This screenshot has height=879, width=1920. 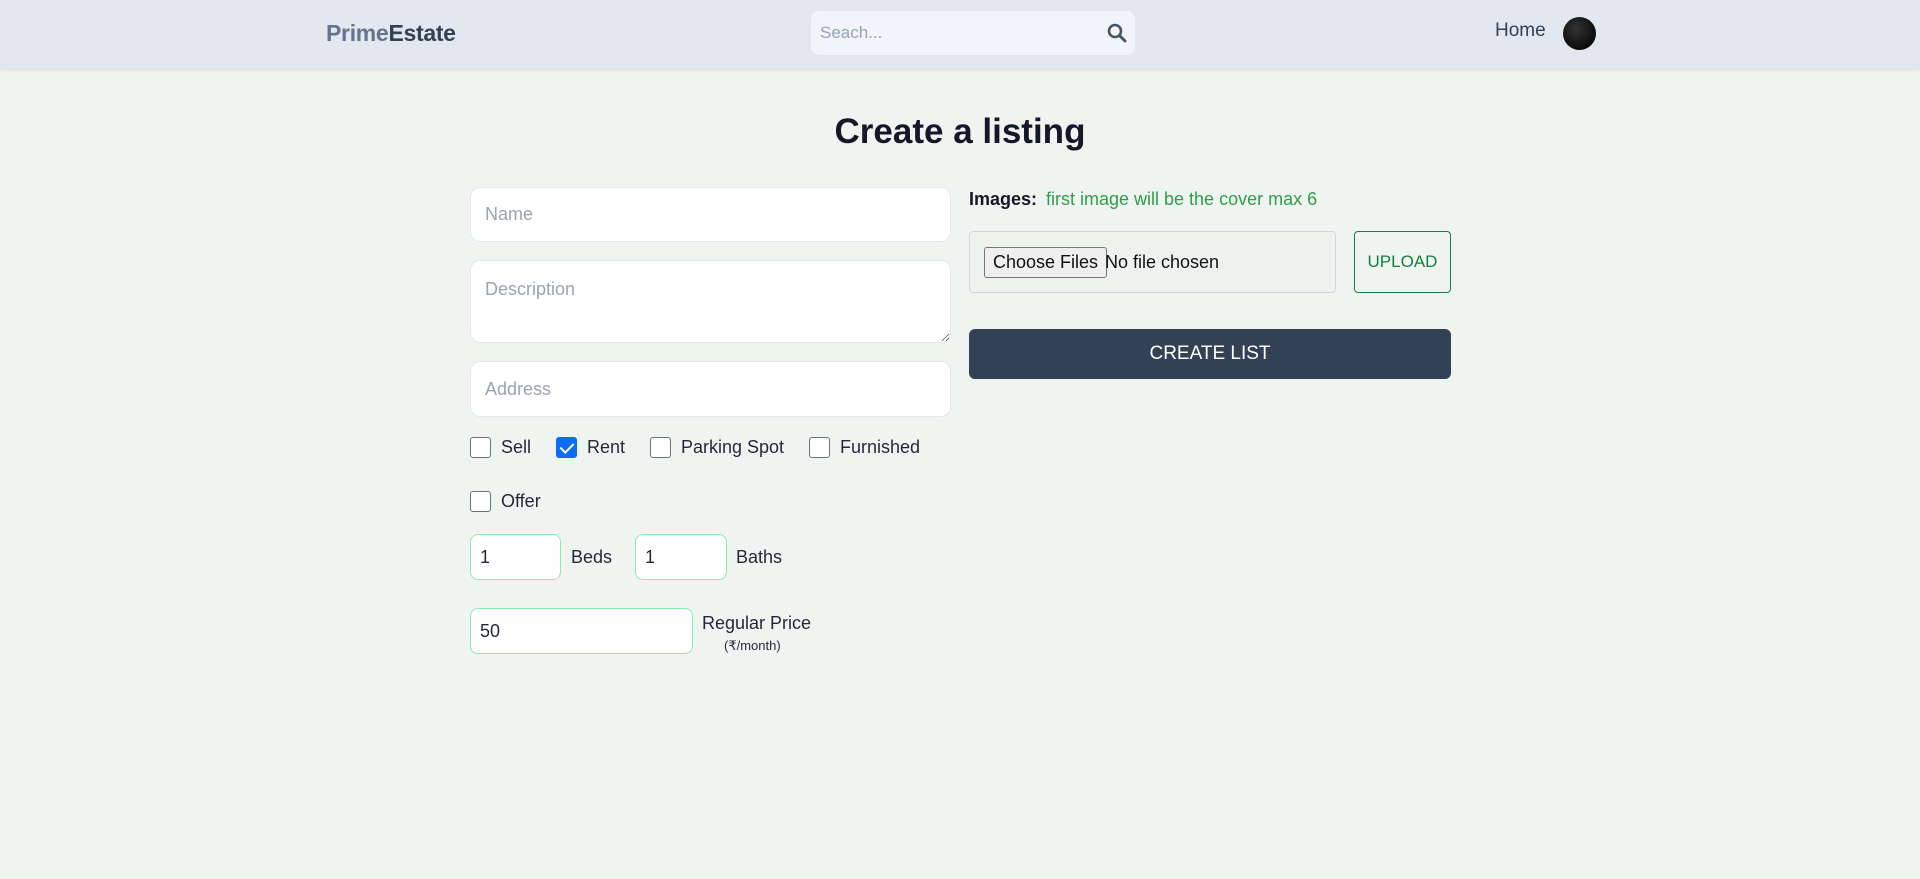 What do you see at coordinates (681, 557) in the screenshot?
I see `baths-input` at bounding box center [681, 557].